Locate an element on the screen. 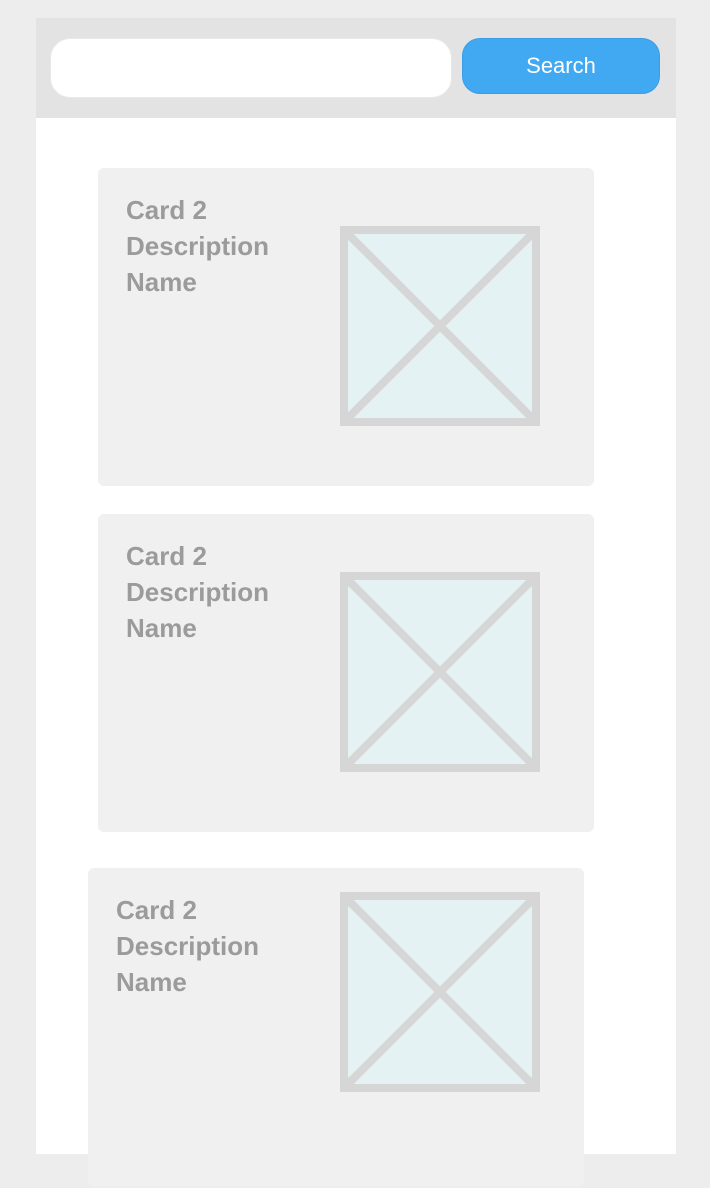  search-bar: Search is located at coordinates (356, 68).